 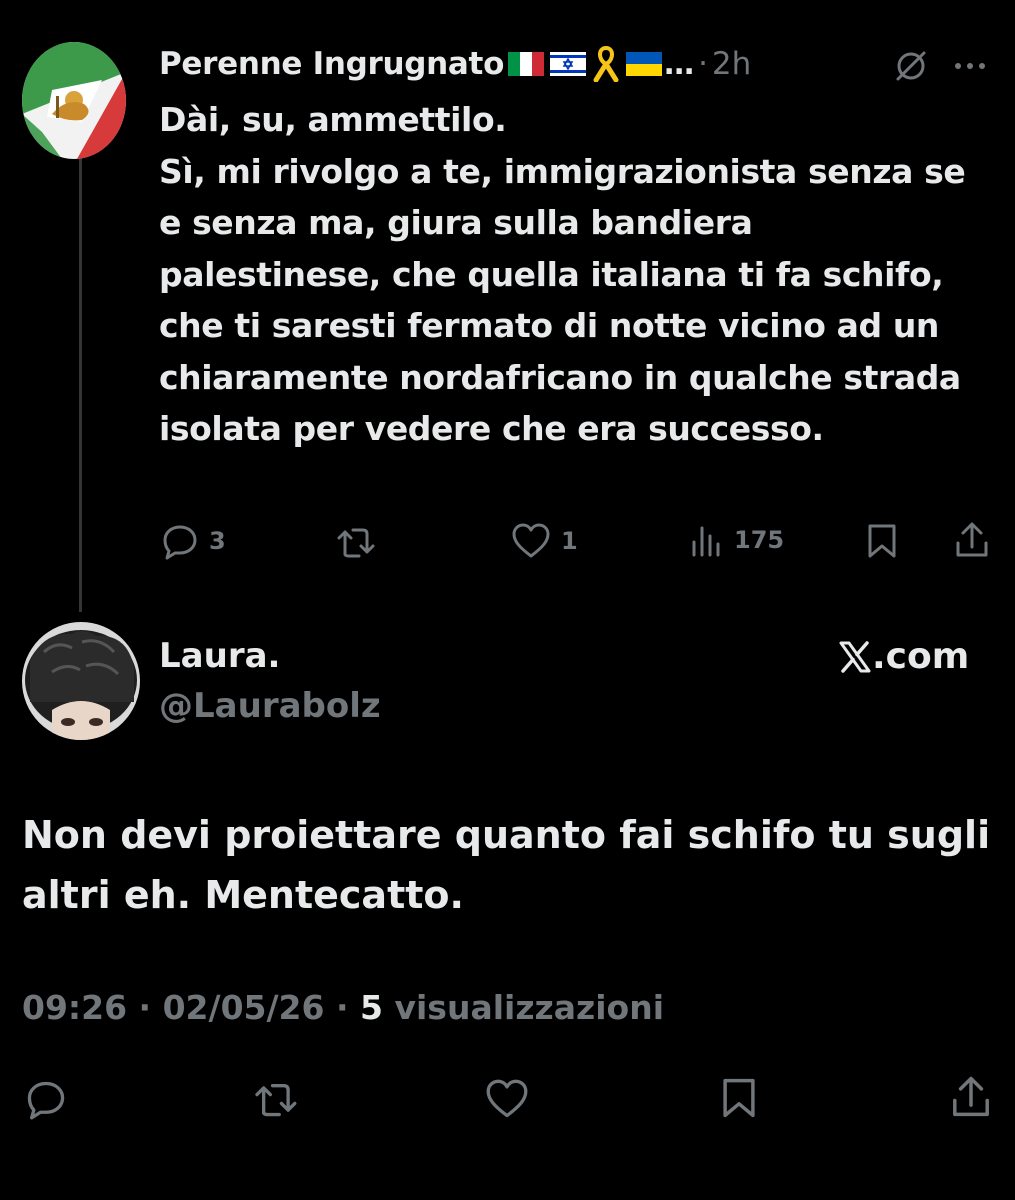 What do you see at coordinates (606, 64) in the screenshot?
I see `yellow-ribbon-icon` at bounding box center [606, 64].